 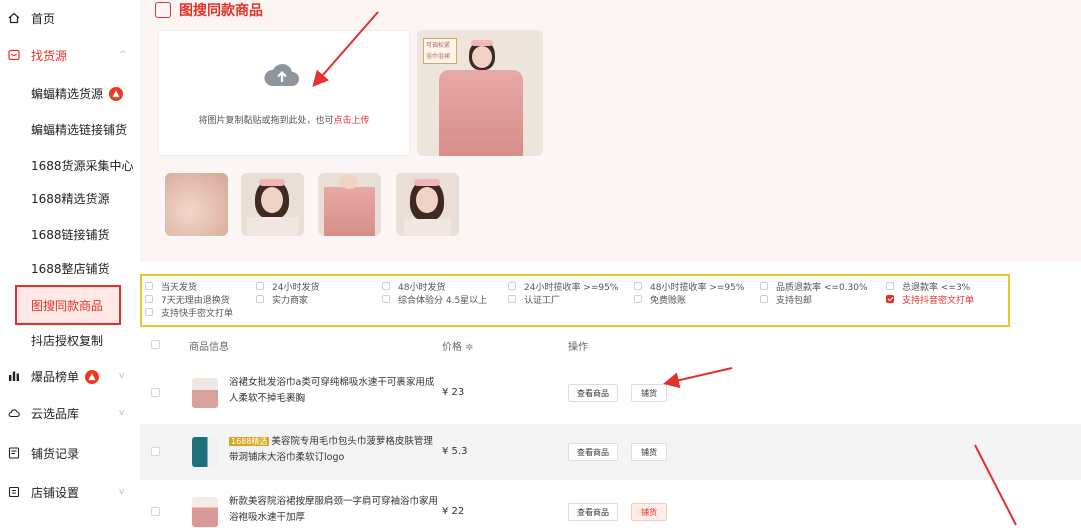 What do you see at coordinates (334, 391) in the screenshot?
I see `product-title: 浴裙女批发浴巾a类可穿纯棉吸水速干可裹家用成人柔软不掉毛裹胸` at bounding box center [334, 391].